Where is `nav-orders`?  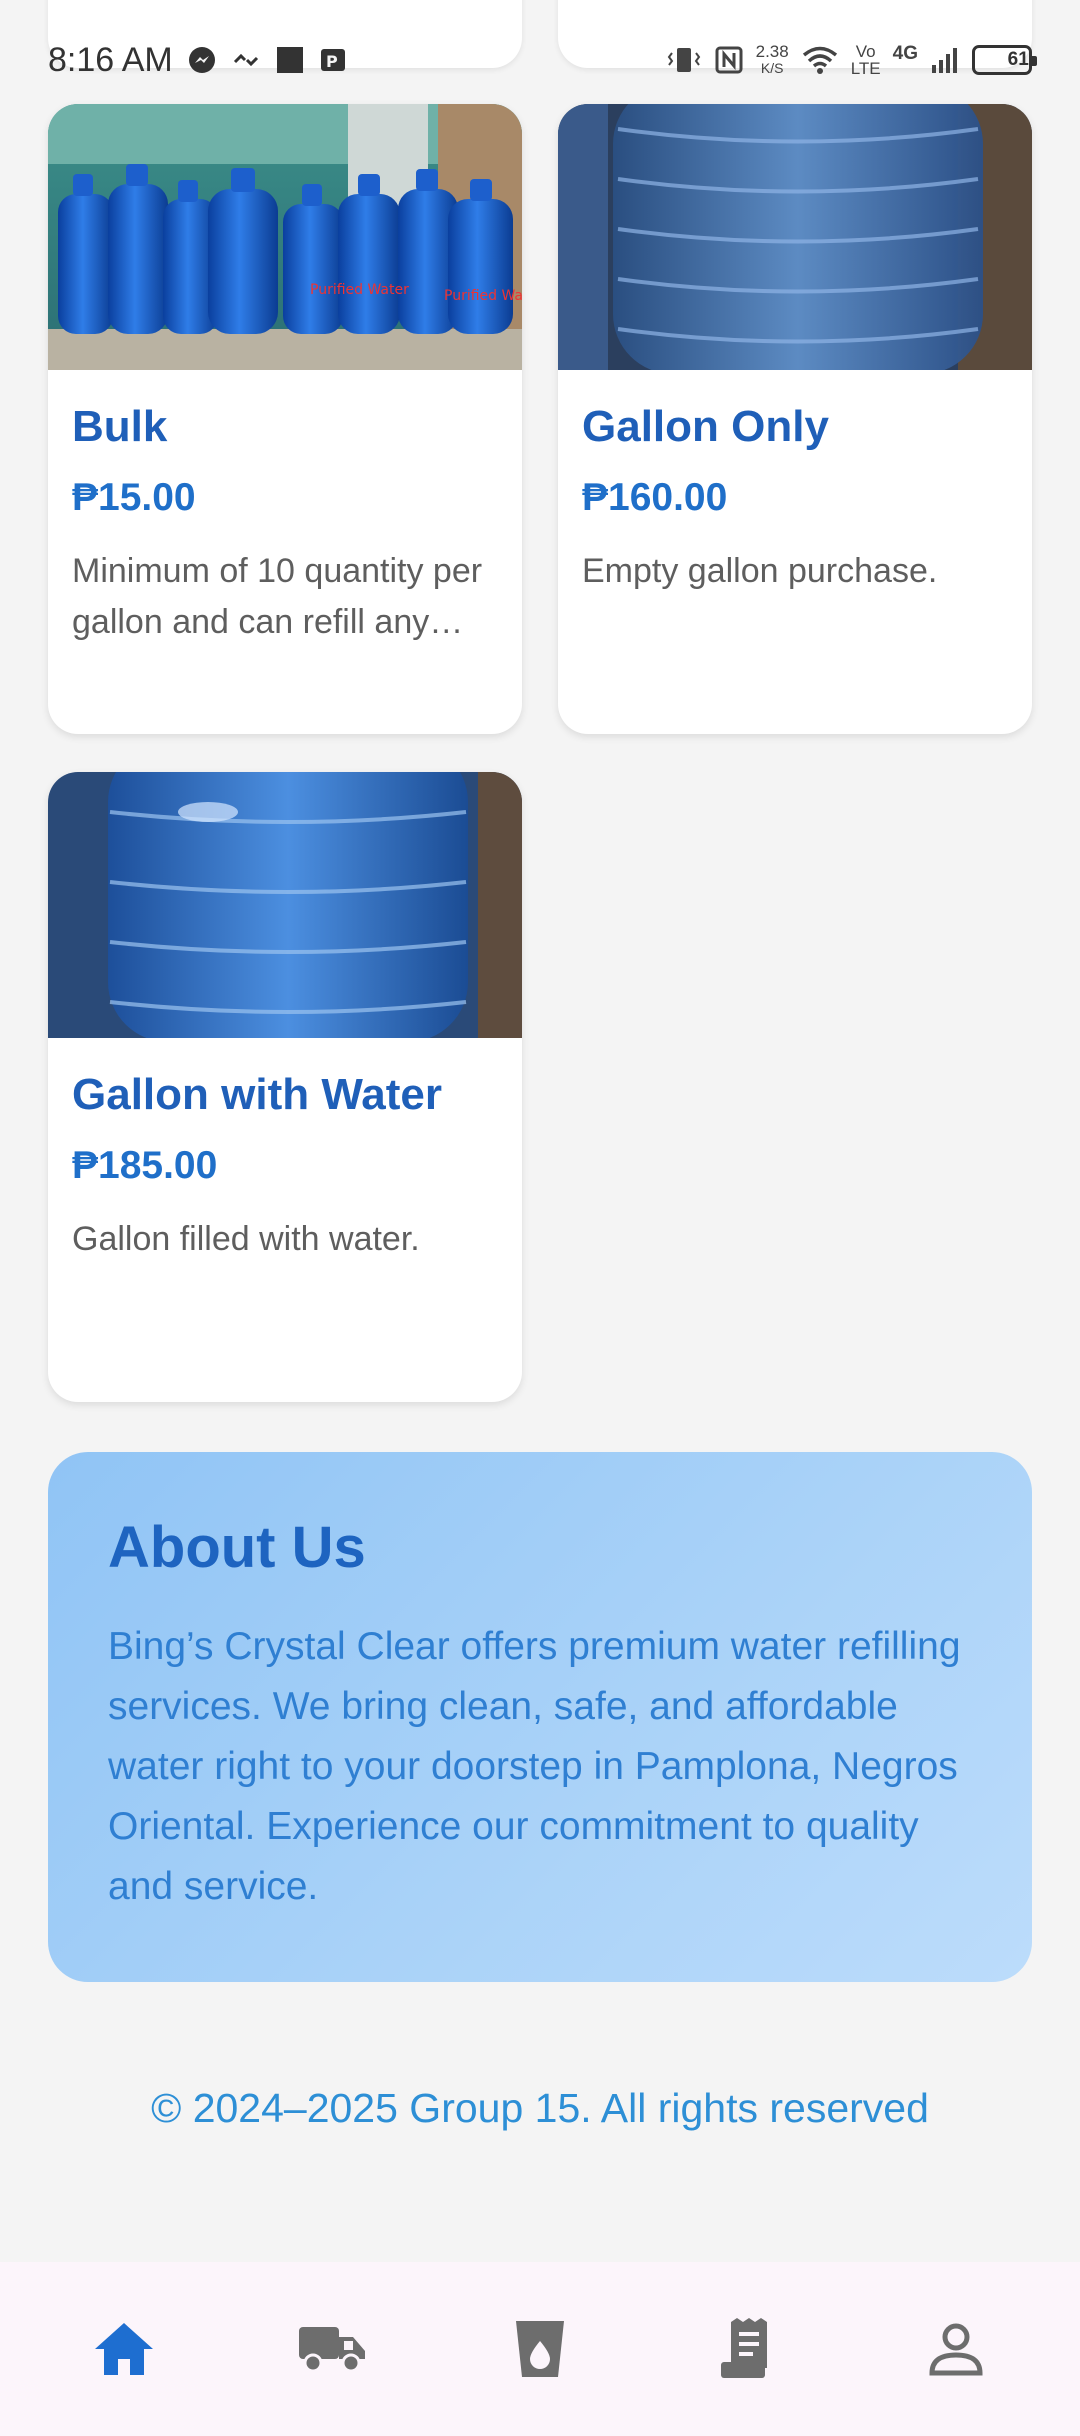 nav-orders is located at coordinates (748, 2349).